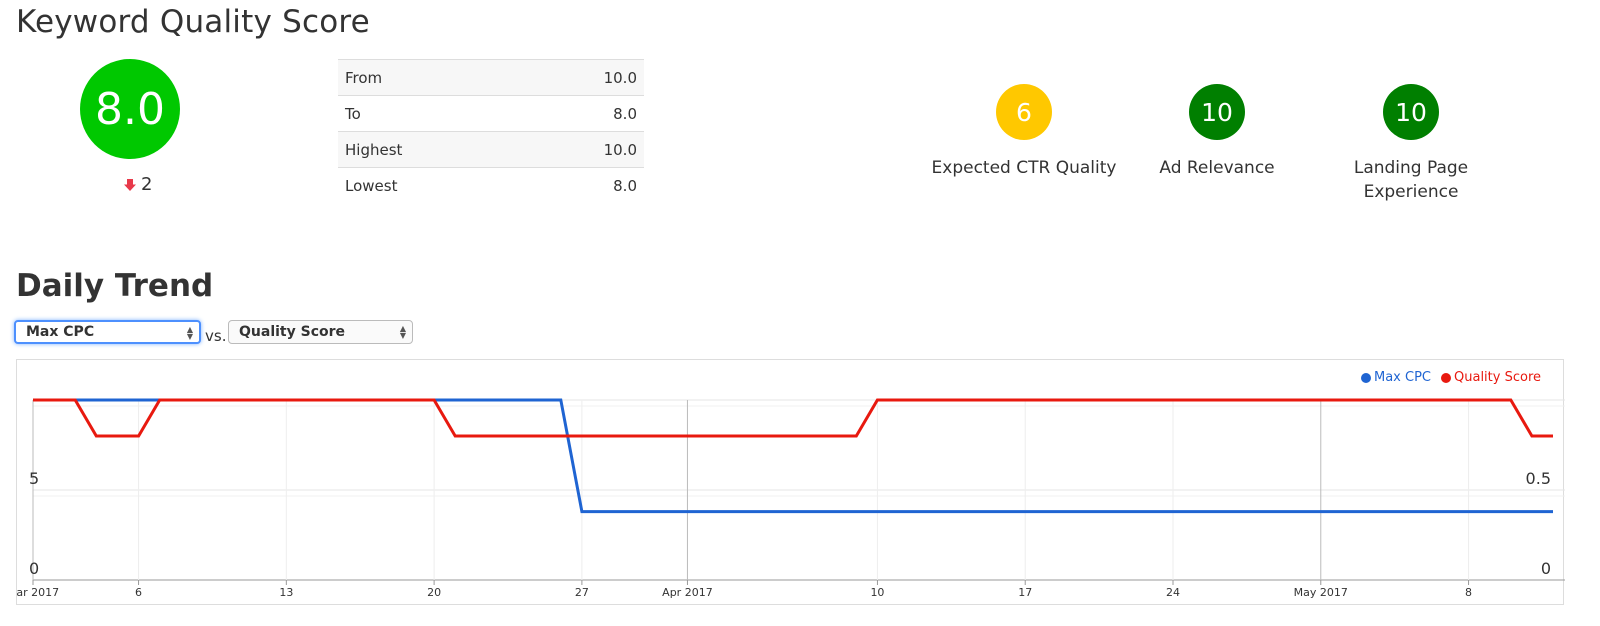  What do you see at coordinates (286, 592) in the screenshot?
I see `x-tick-label: 13` at bounding box center [286, 592].